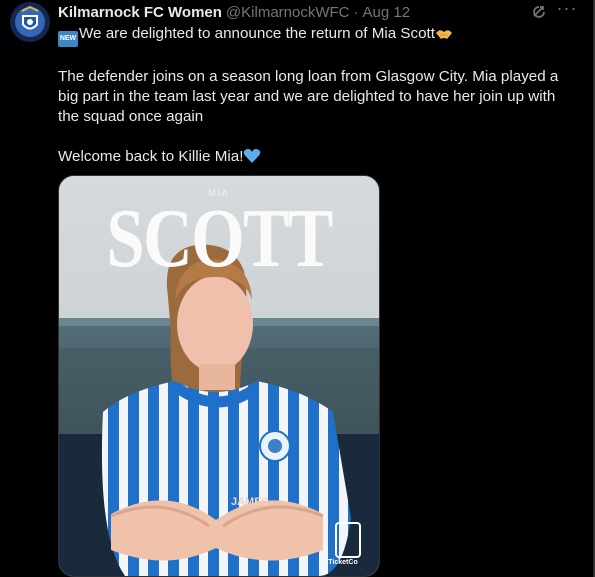  What do you see at coordinates (444, 34) in the screenshot?
I see `handshake-emoji` at bounding box center [444, 34].